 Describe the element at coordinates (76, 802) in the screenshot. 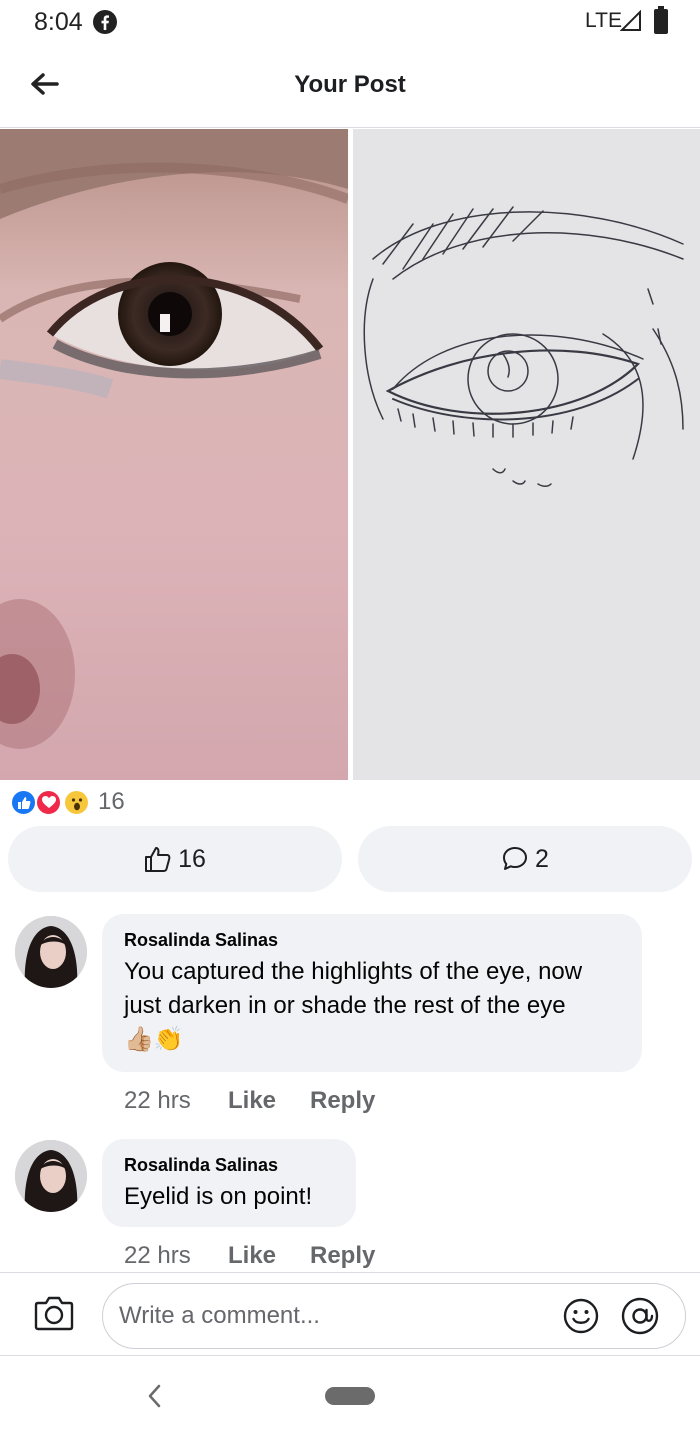

I see `wow-reaction-icon` at that location.